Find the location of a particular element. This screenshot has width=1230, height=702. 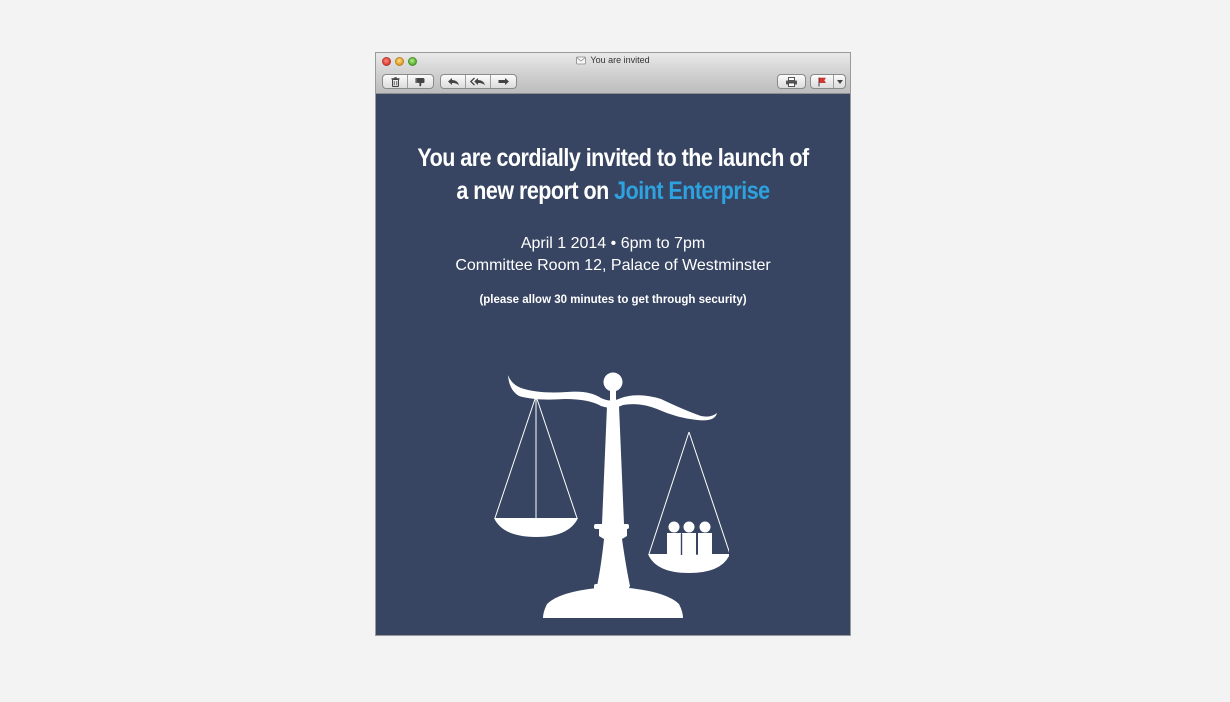

delete-button is located at coordinates (395, 81).